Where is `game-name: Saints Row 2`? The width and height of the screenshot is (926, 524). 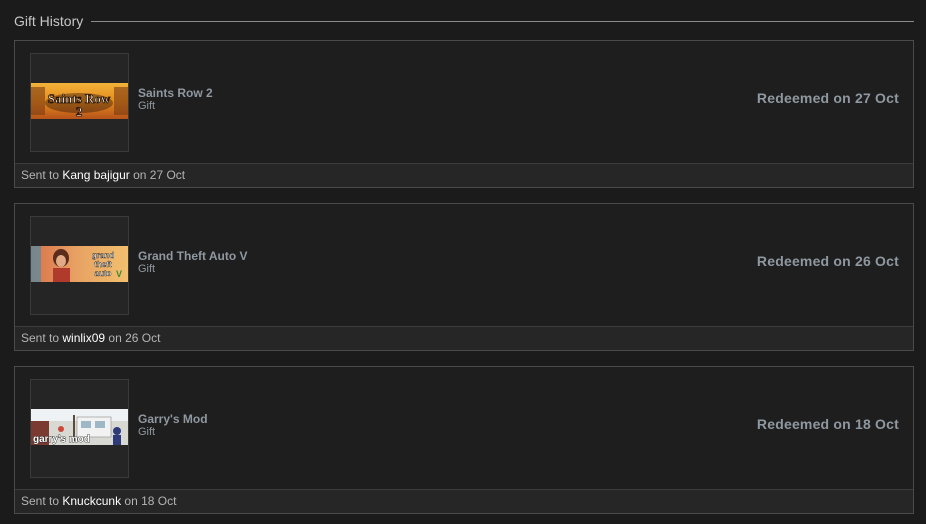
game-name: Saints Row 2 is located at coordinates (175, 93).